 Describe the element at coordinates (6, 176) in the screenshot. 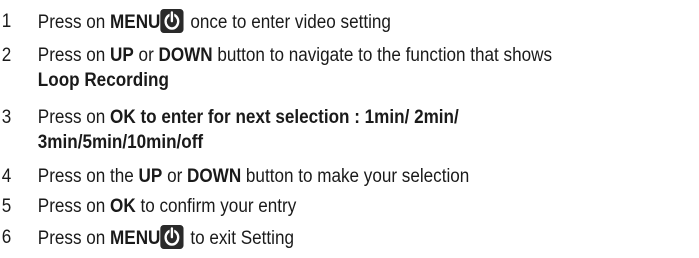

I see `step-number: 4` at that location.